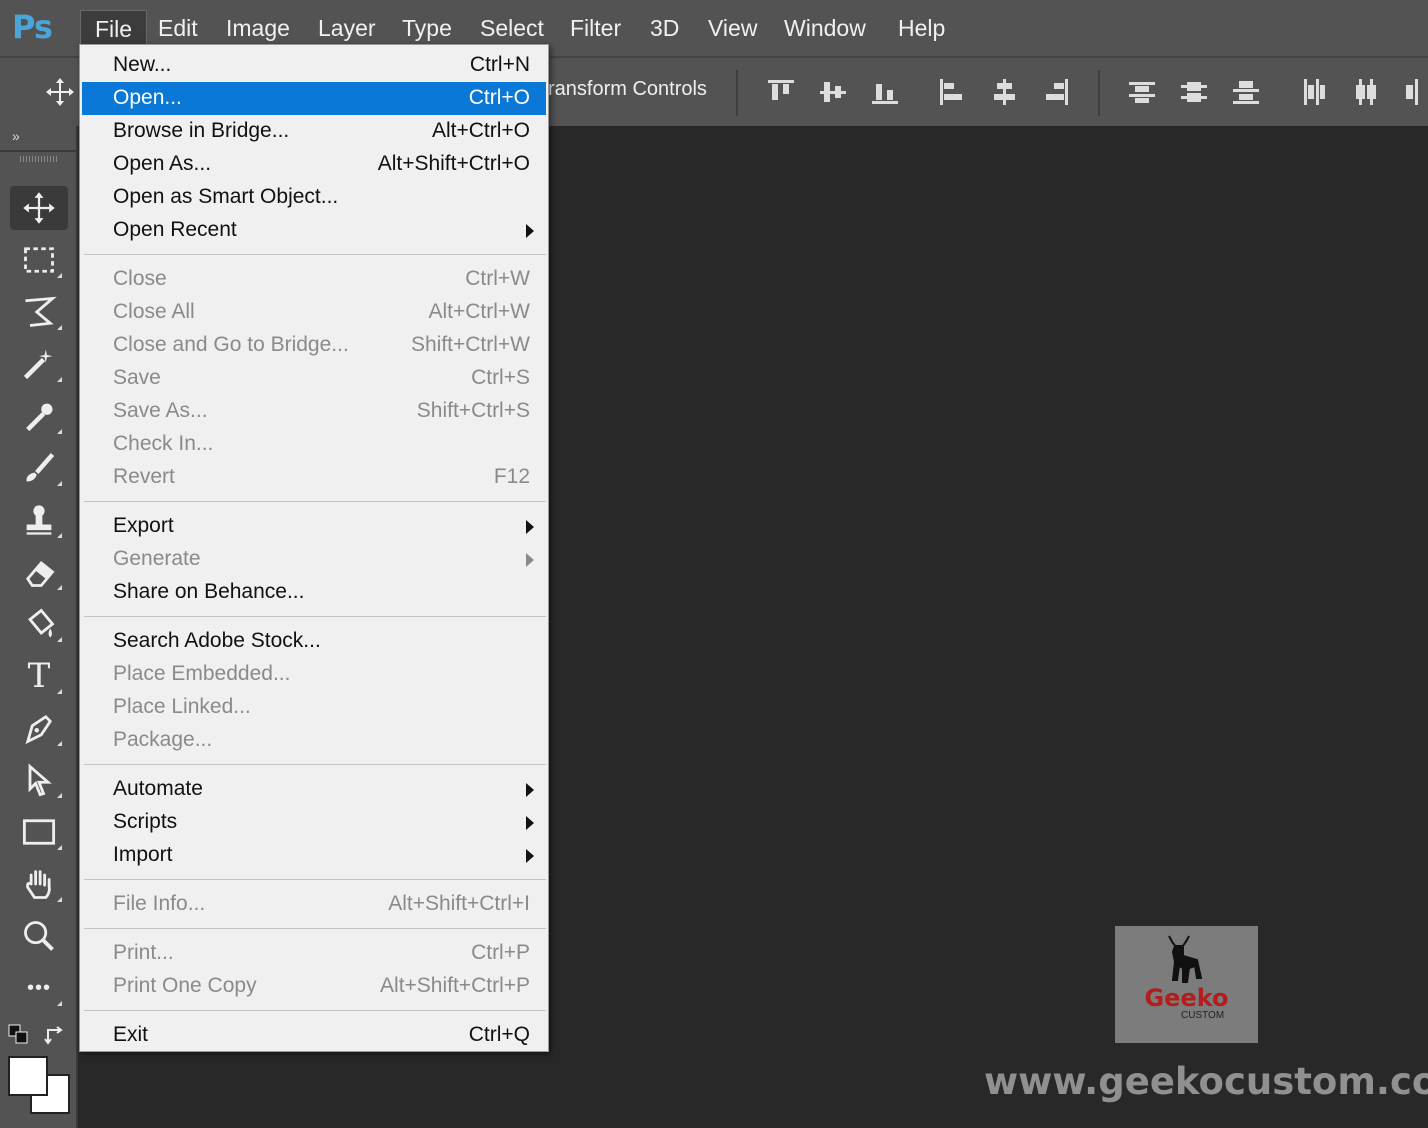 This screenshot has width=1428, height=1128. What do you see at coordinates (178, 28) in the screenshot?
I see `menu-edit: Edit` at bounding box center [178, 28].